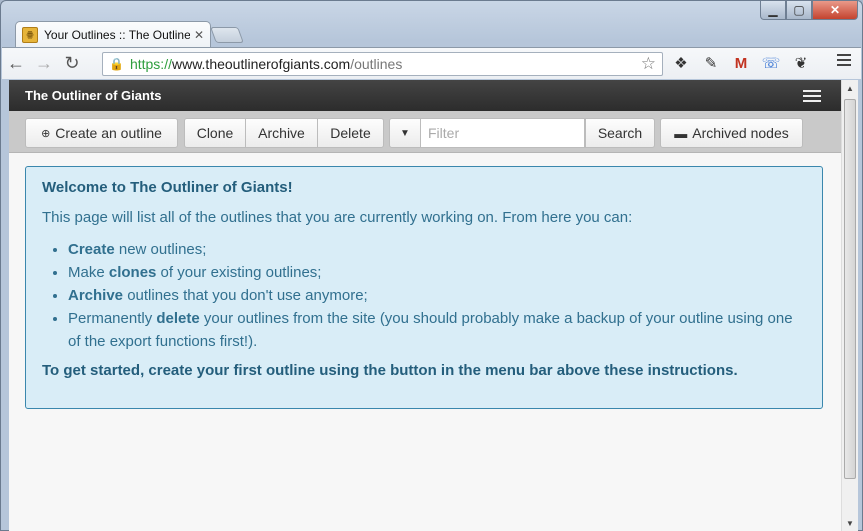 The image size is (863, 531). I want to click on delete-button: Delete, so click(351, 133).